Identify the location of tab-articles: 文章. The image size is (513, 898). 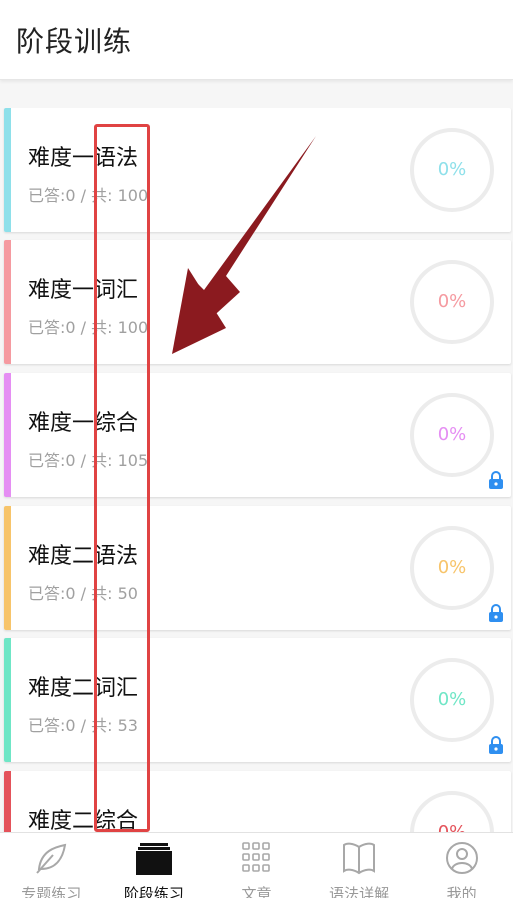
(256, 865).